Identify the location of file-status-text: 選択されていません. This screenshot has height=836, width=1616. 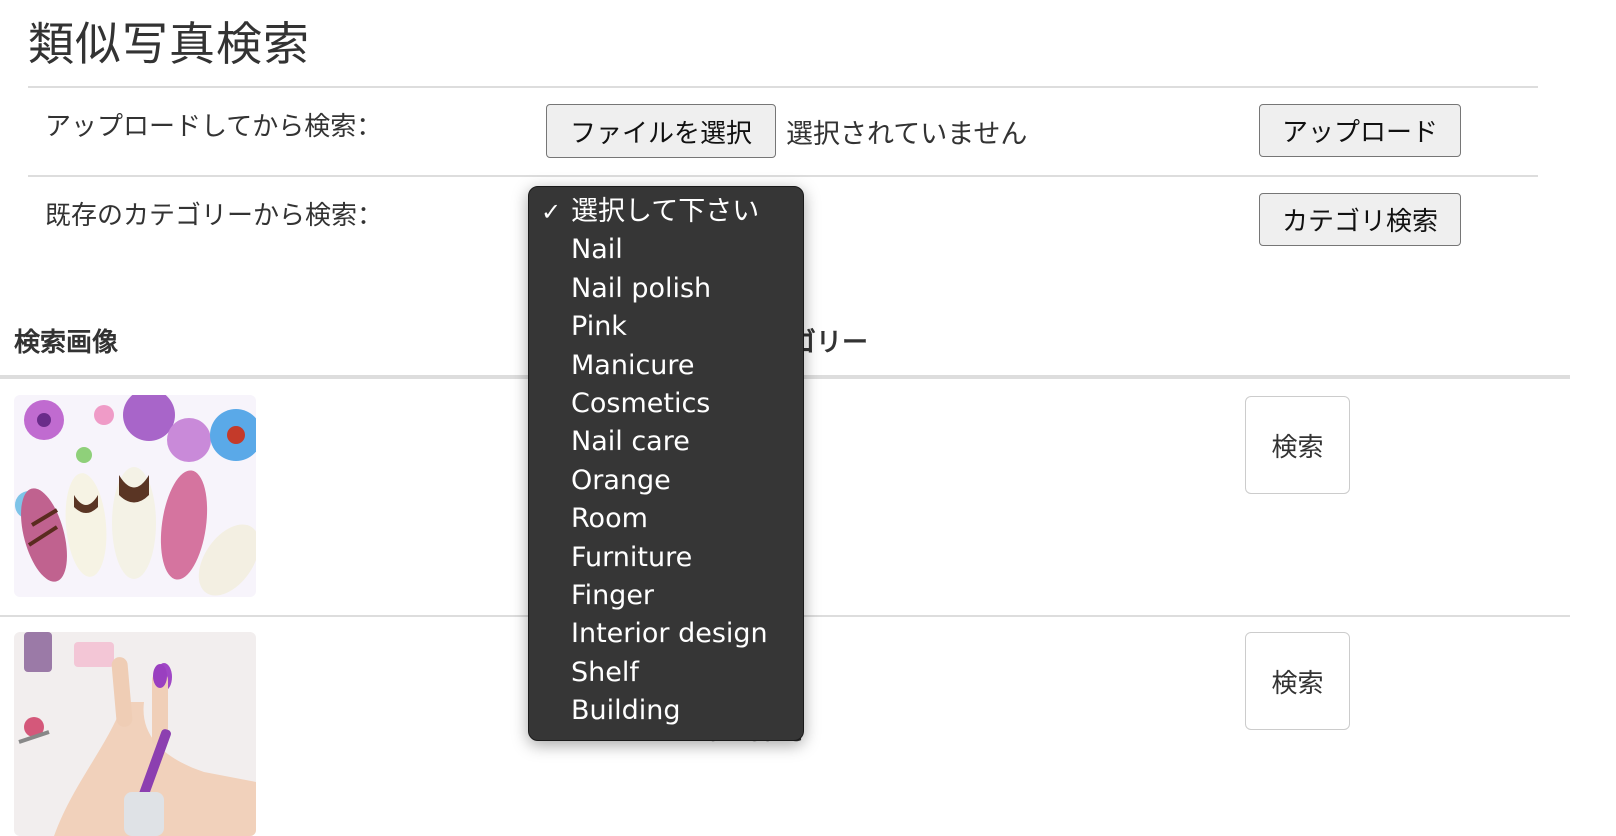
(907, 134).